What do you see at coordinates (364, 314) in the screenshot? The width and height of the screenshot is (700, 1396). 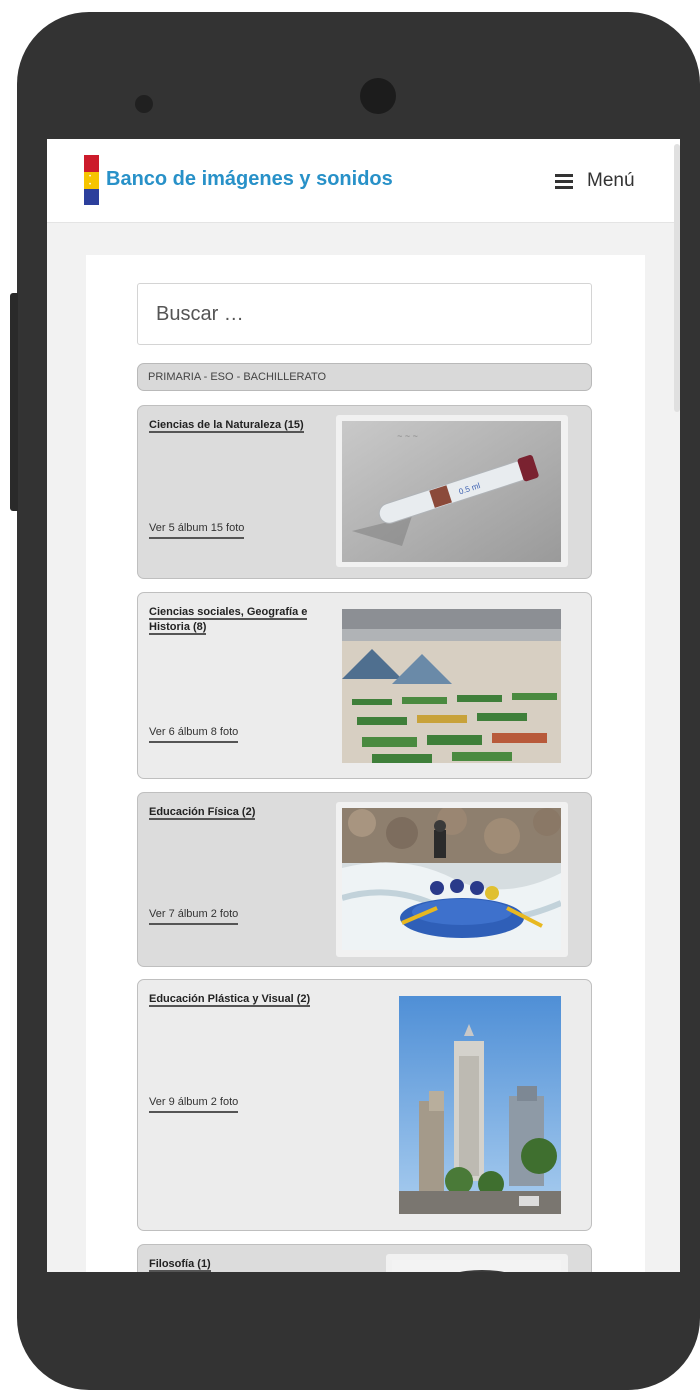 I see `search-input` at bounding box center [364, 314].